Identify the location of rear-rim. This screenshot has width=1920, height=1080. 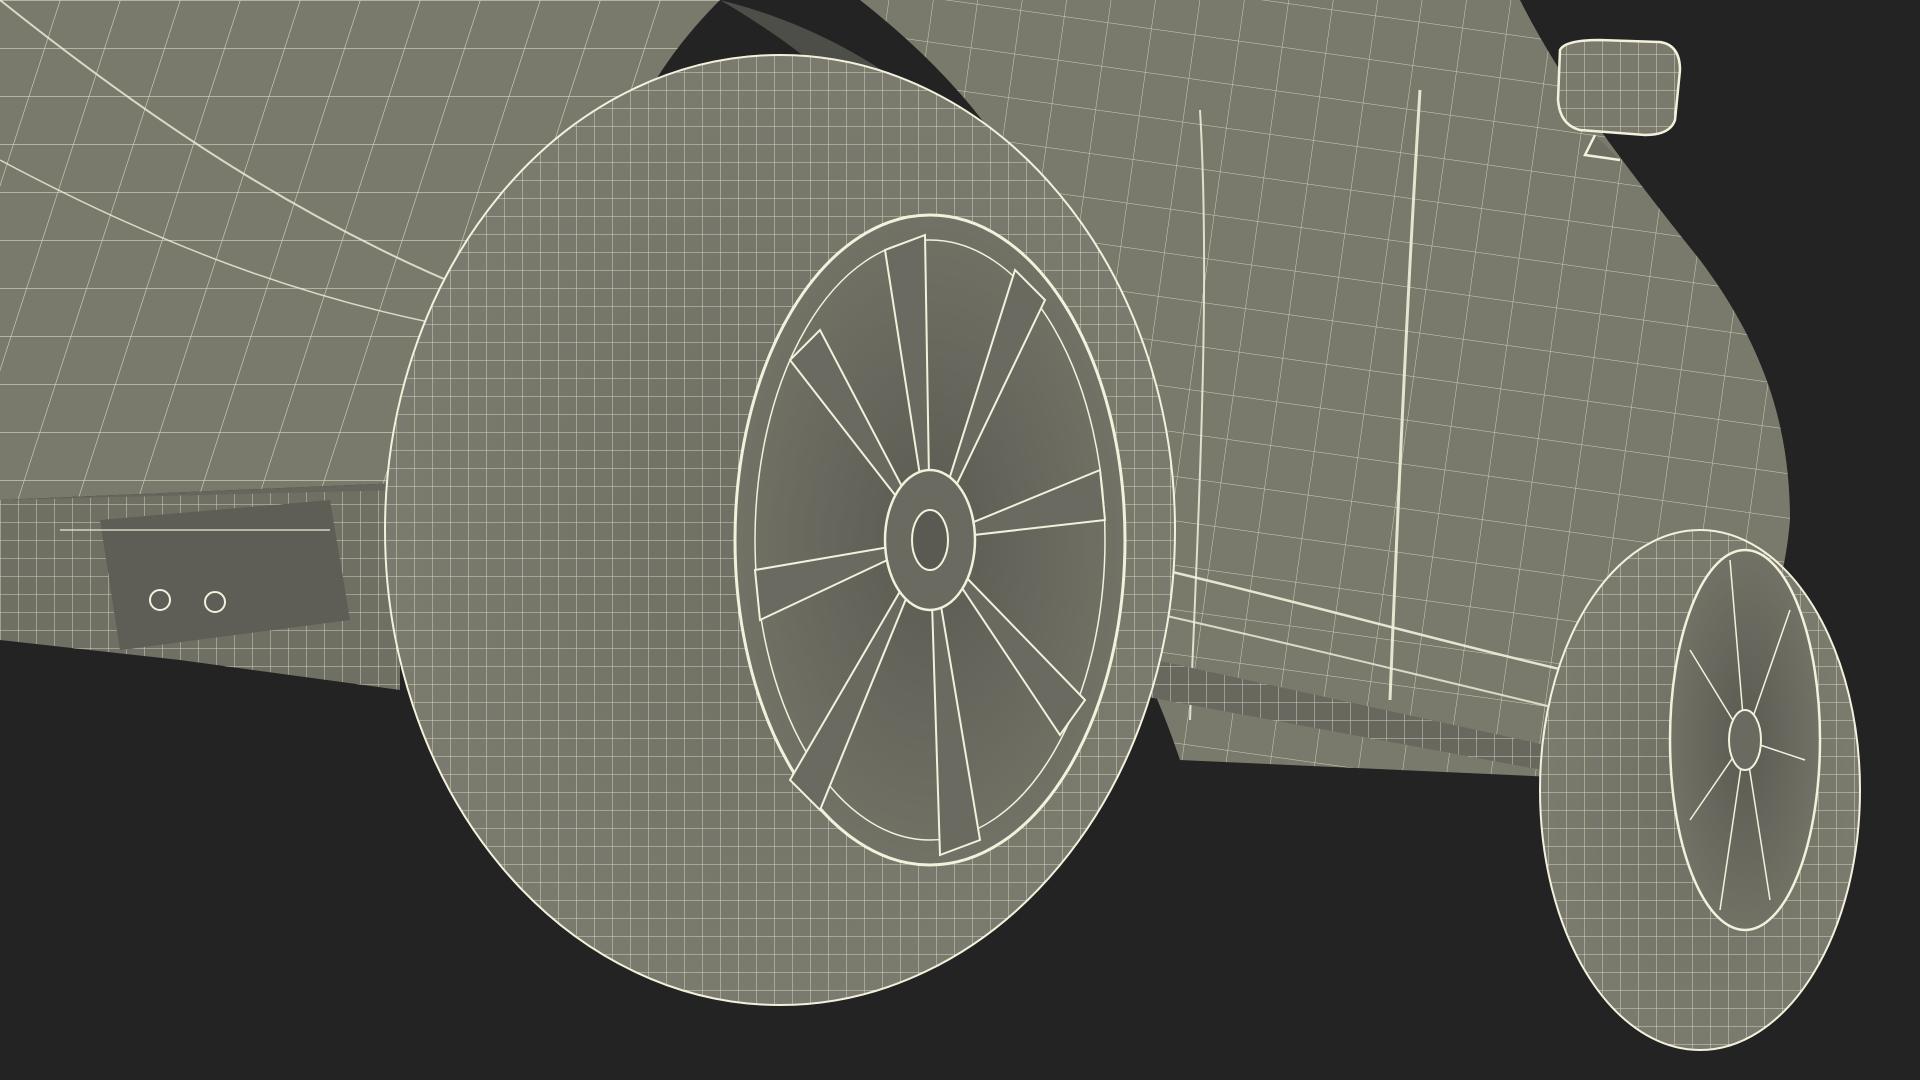
(930, 540).